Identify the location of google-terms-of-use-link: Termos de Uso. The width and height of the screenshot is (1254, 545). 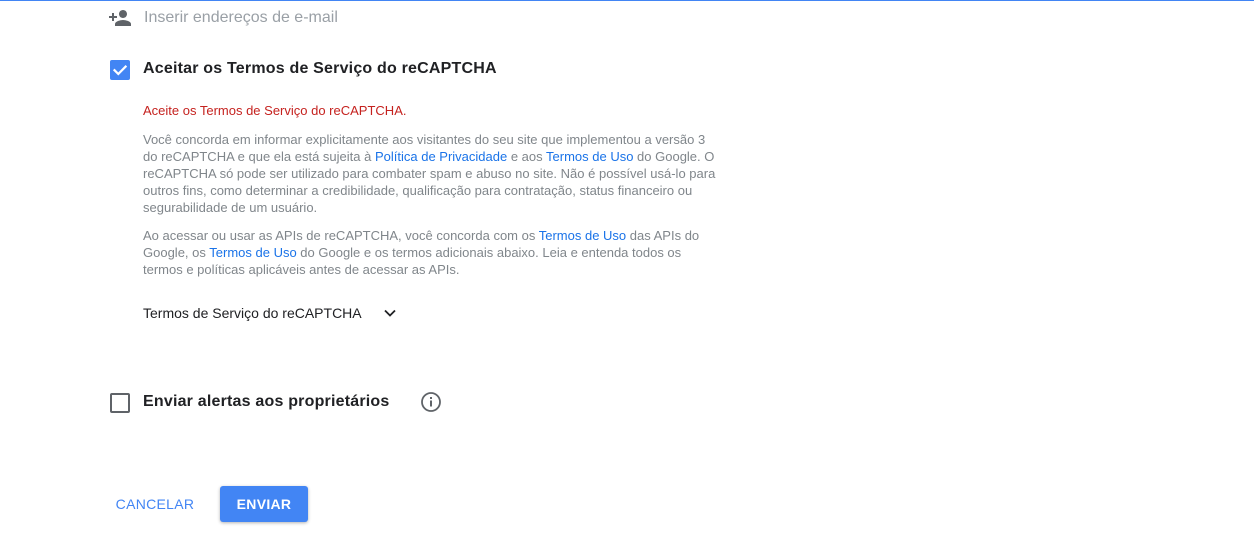
(252, 252).